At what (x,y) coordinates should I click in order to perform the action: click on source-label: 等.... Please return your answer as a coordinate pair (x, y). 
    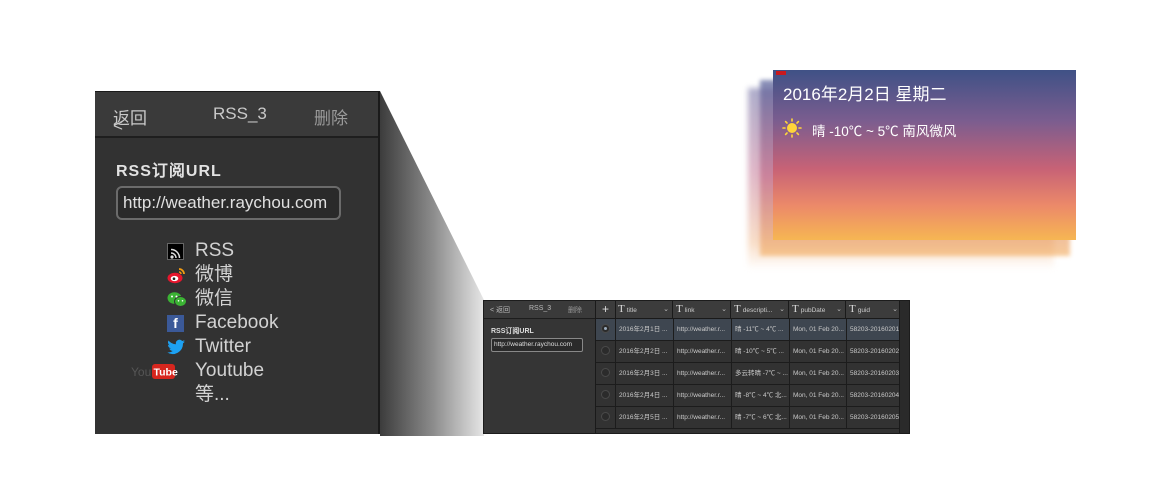
    Looking at the image, I should click on (212, 394).